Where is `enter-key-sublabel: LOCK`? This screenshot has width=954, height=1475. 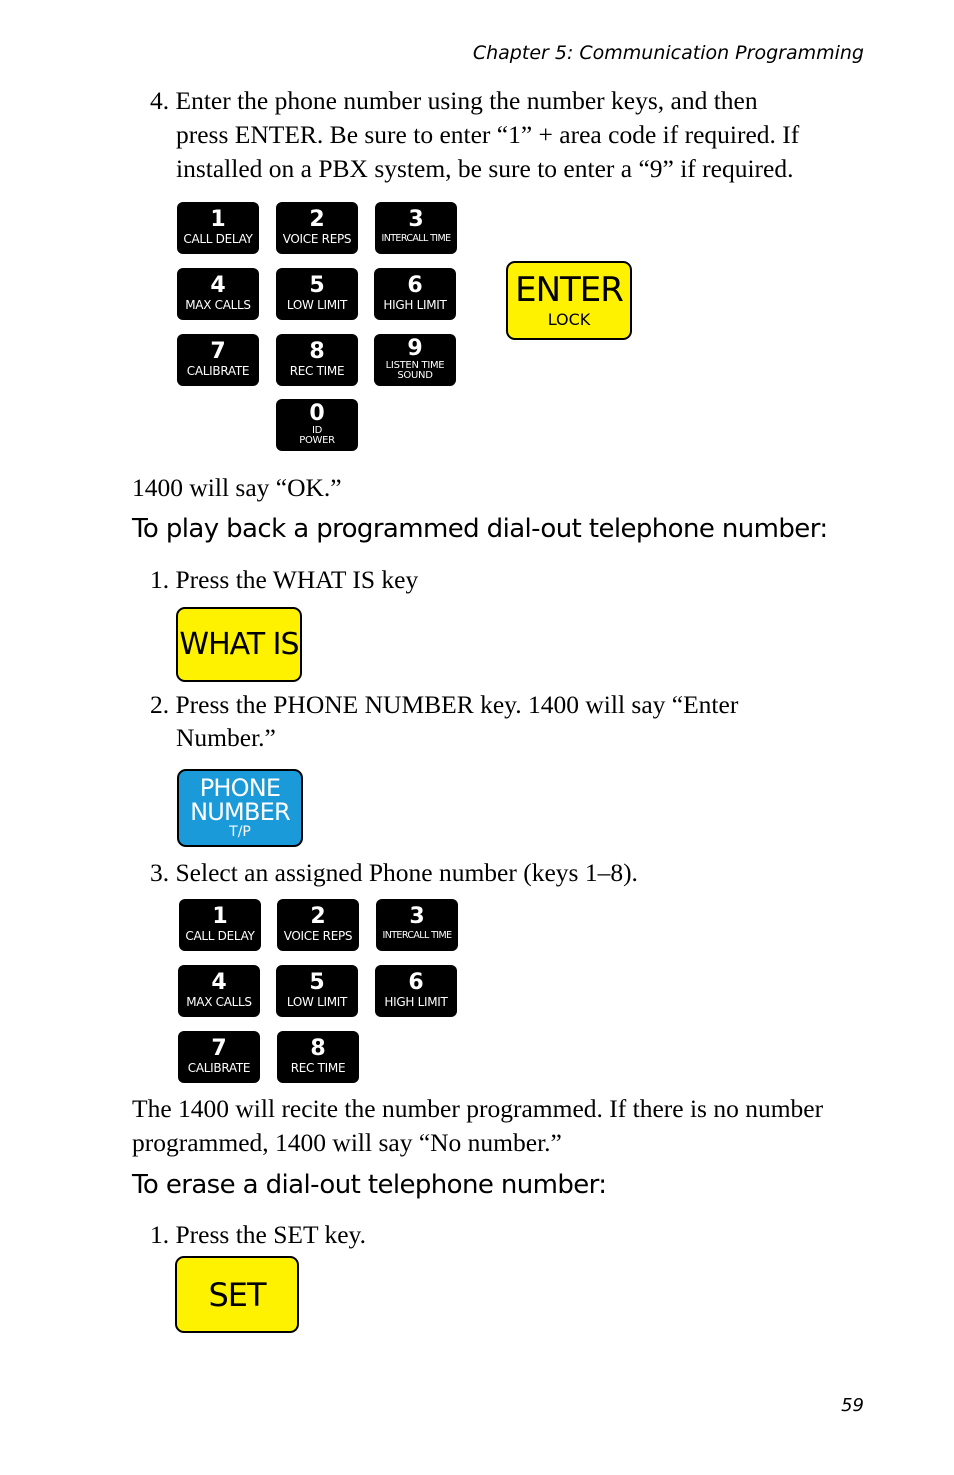
enter-key-sublabel: LOCK is located at coordinates (569, 319).